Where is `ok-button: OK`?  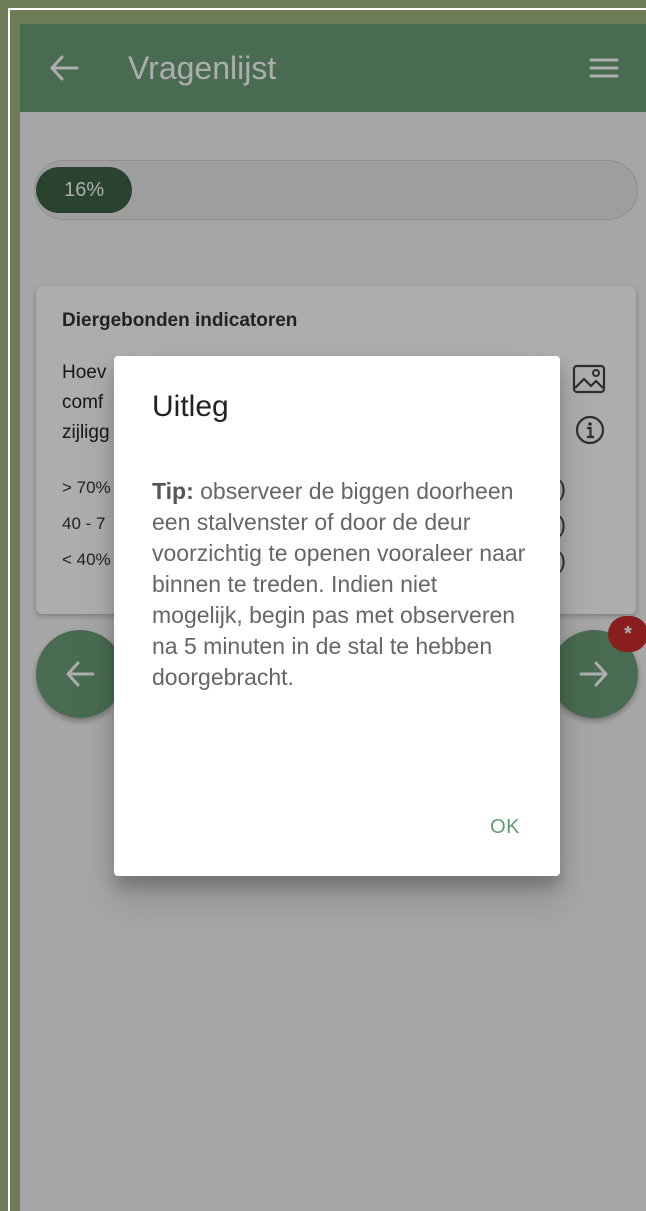 ok-button: OK is located at coordinates (505, 827).